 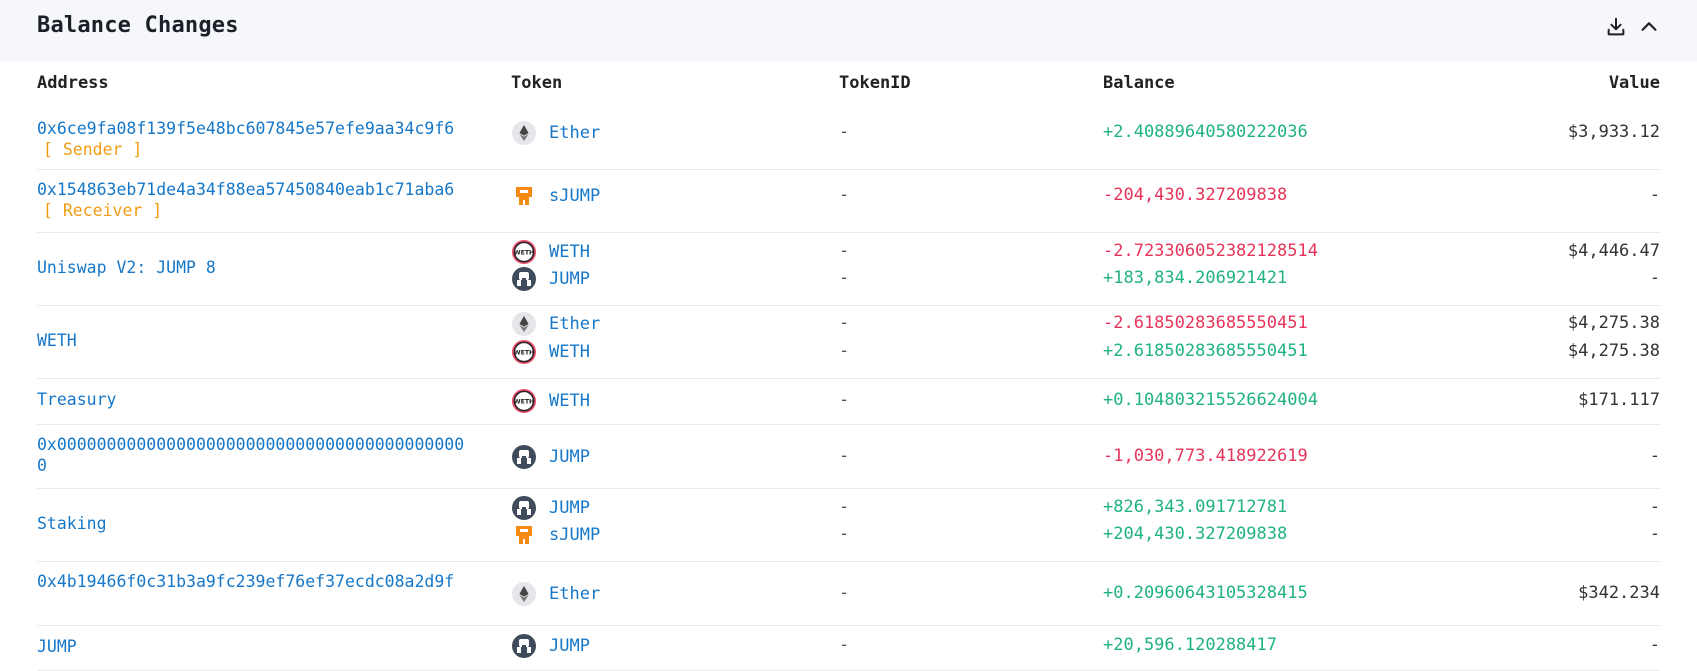 I want to click on balance-change: +0.20960643105328415, so click(x=1205, y=593).